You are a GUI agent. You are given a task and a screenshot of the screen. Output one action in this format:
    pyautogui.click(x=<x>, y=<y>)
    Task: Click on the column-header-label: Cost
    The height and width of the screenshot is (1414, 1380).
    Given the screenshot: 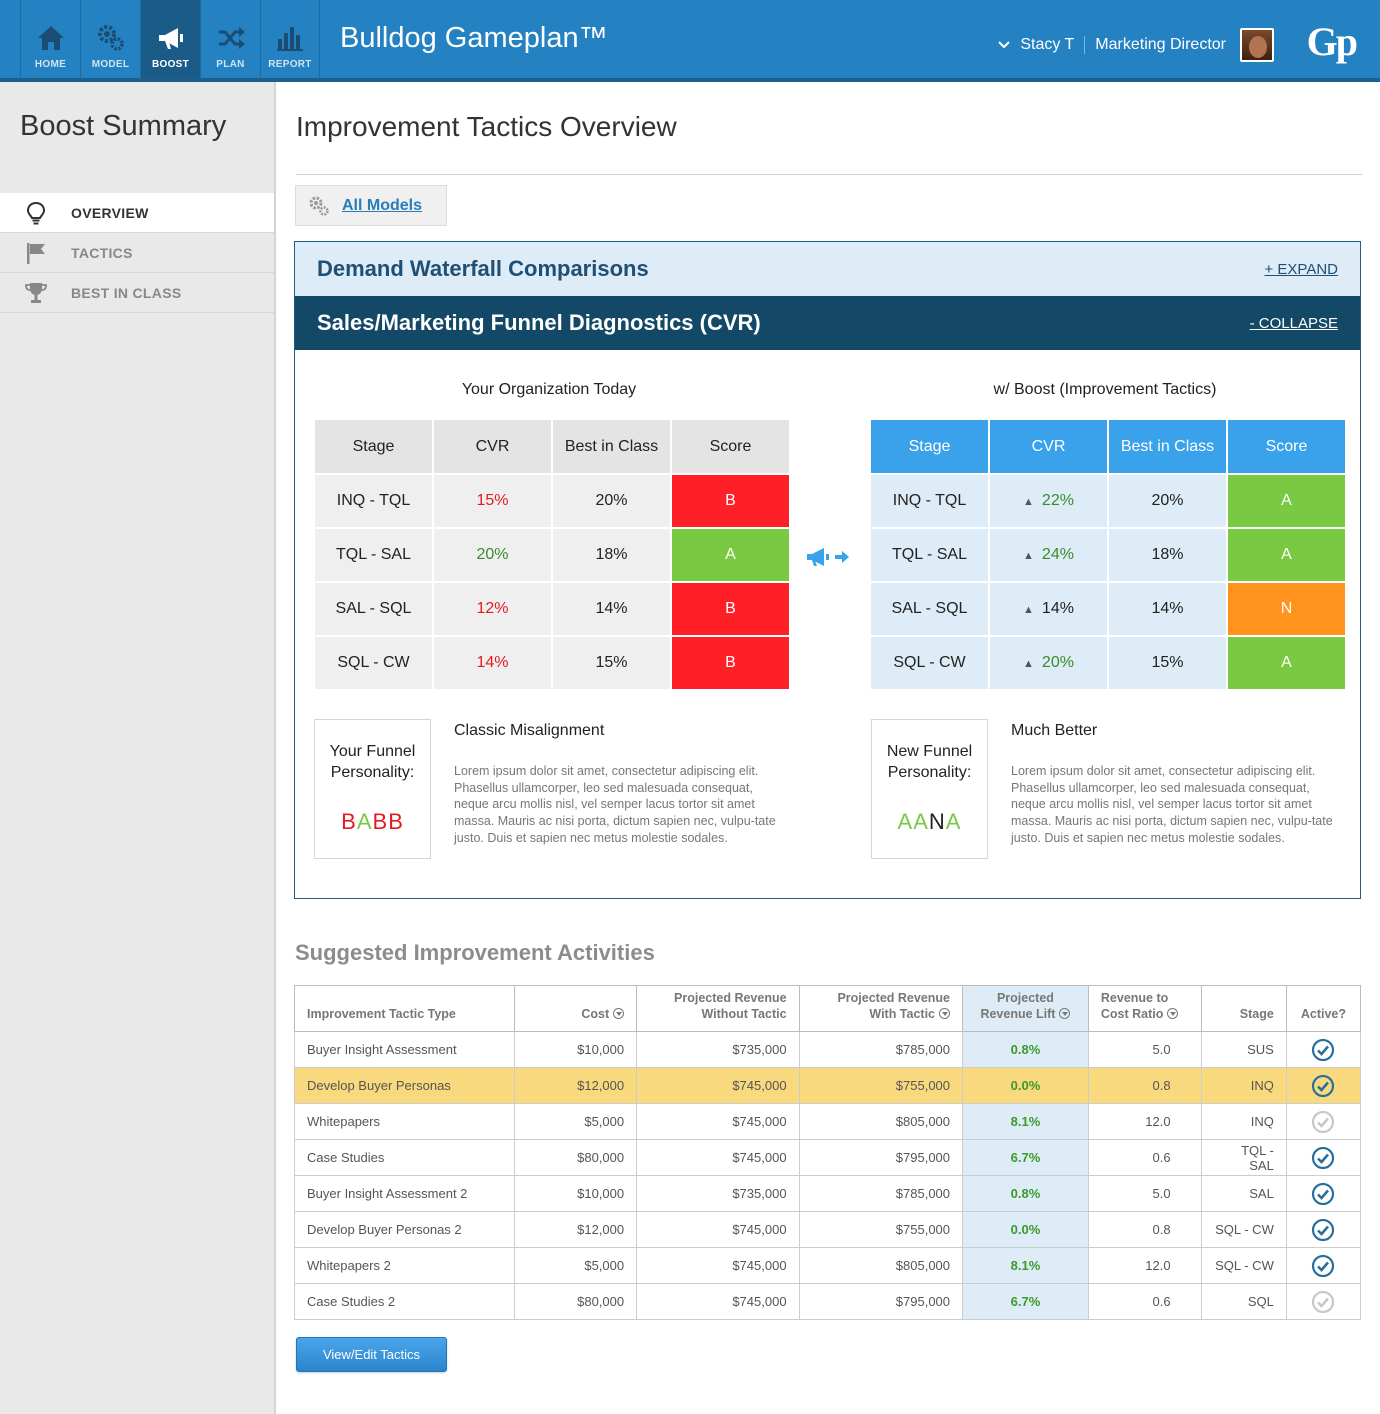 What is the action you would take?
    pyautogui.click(x=595, y=1014)
    